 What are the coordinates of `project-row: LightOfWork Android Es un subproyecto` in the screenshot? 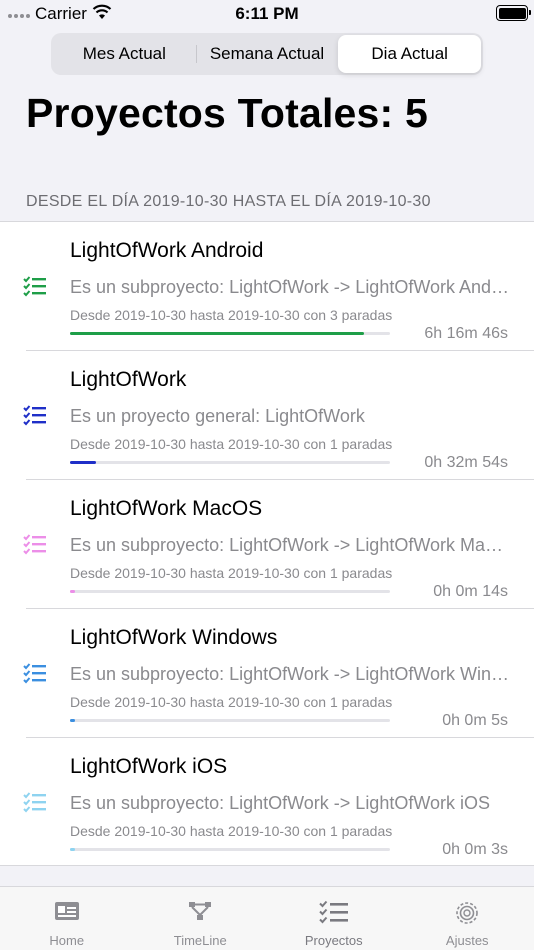 It's located at (267, 286).